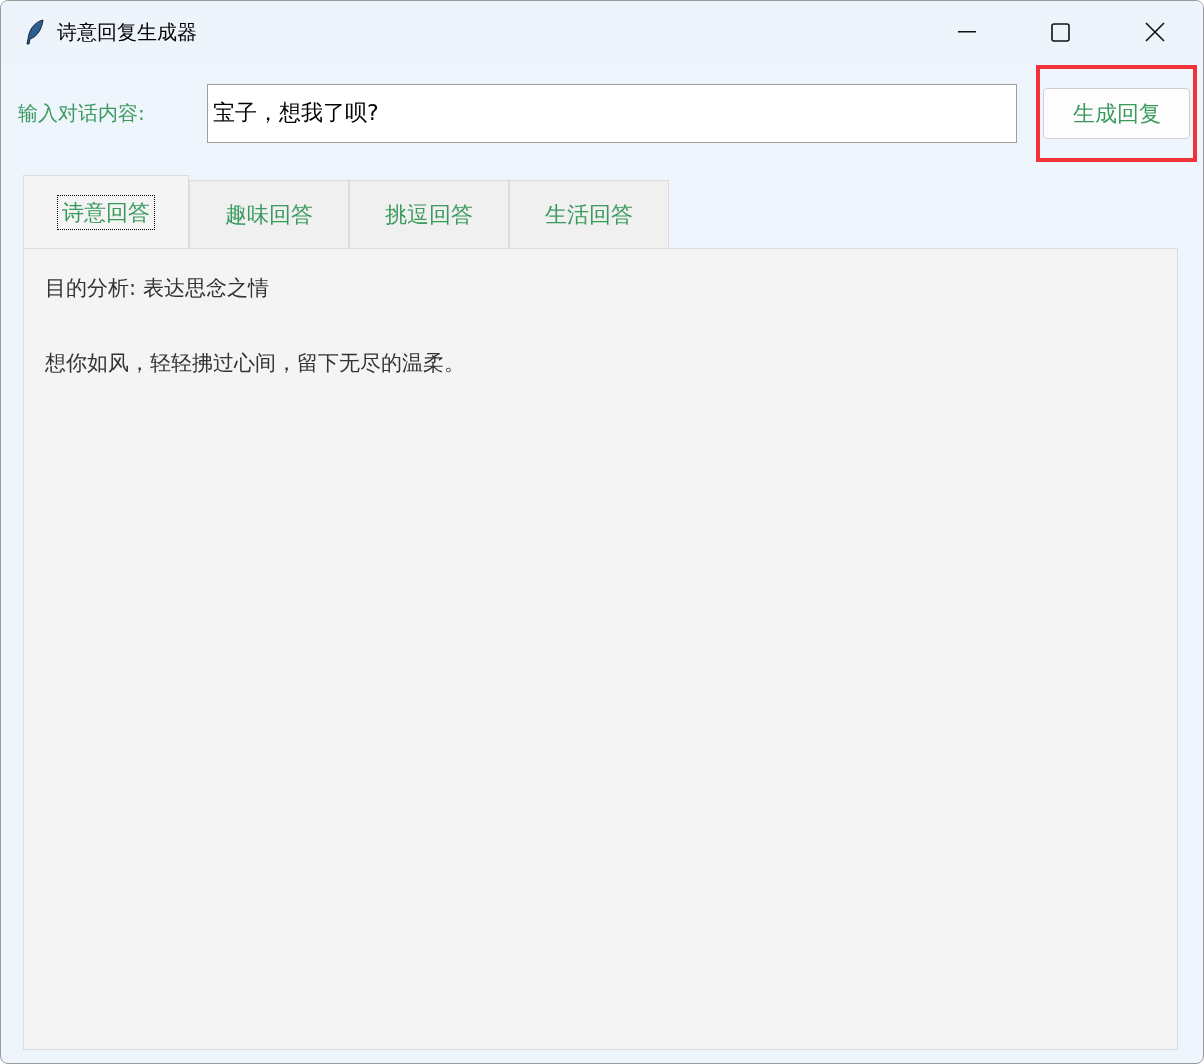  Describe the element at coordinates (429, 214) in the screenshot. I see `tab: 挑逗回答` at that location.